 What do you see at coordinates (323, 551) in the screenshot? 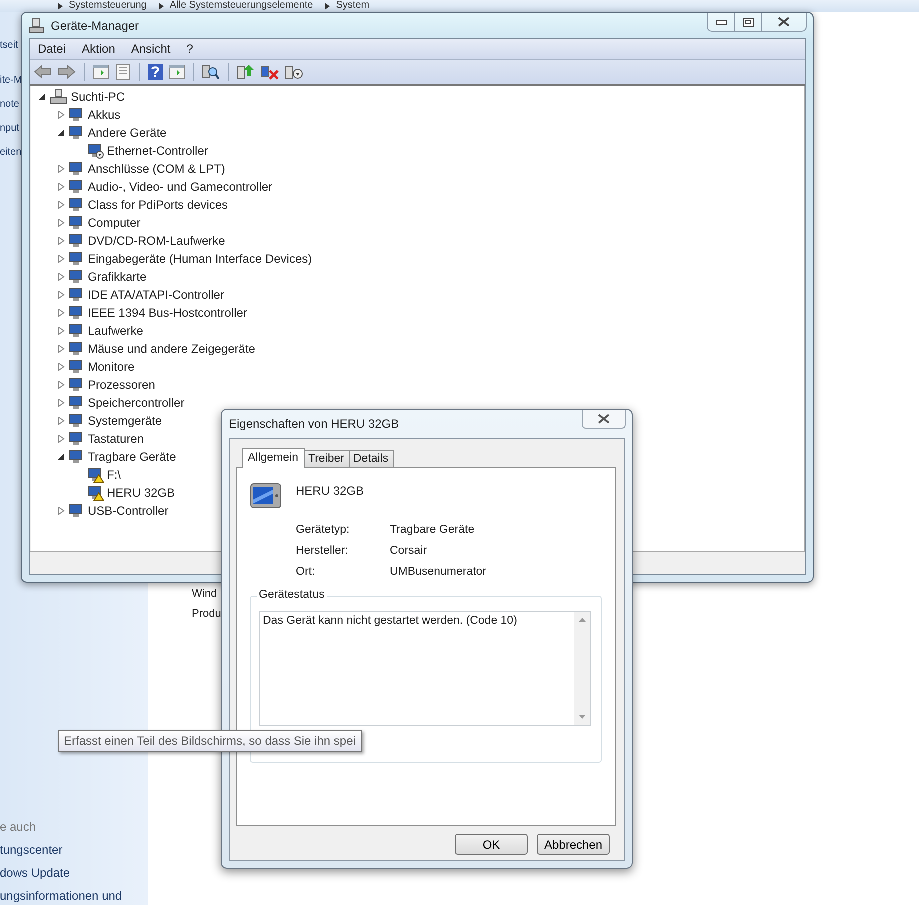
I see `field-label: Hersteller:` at bounding box center [323, 551].